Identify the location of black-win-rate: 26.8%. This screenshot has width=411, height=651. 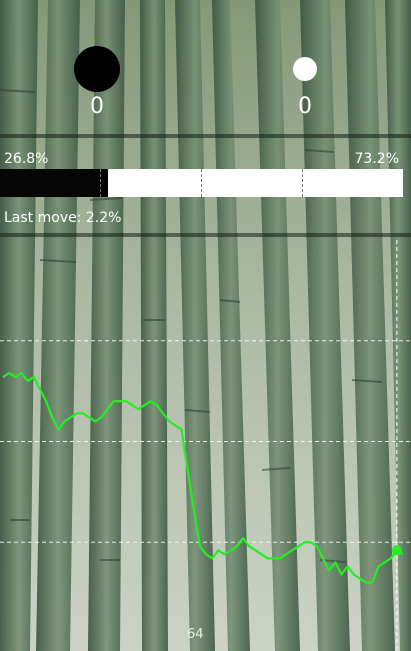
(26, 159).